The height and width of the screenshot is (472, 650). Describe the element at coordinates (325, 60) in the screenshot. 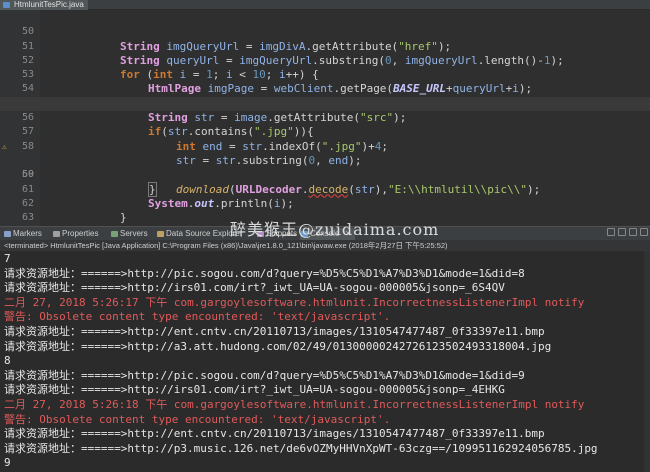

I see `code-line: 52 for (int i = 1; i < 10; i++) {` at that location.